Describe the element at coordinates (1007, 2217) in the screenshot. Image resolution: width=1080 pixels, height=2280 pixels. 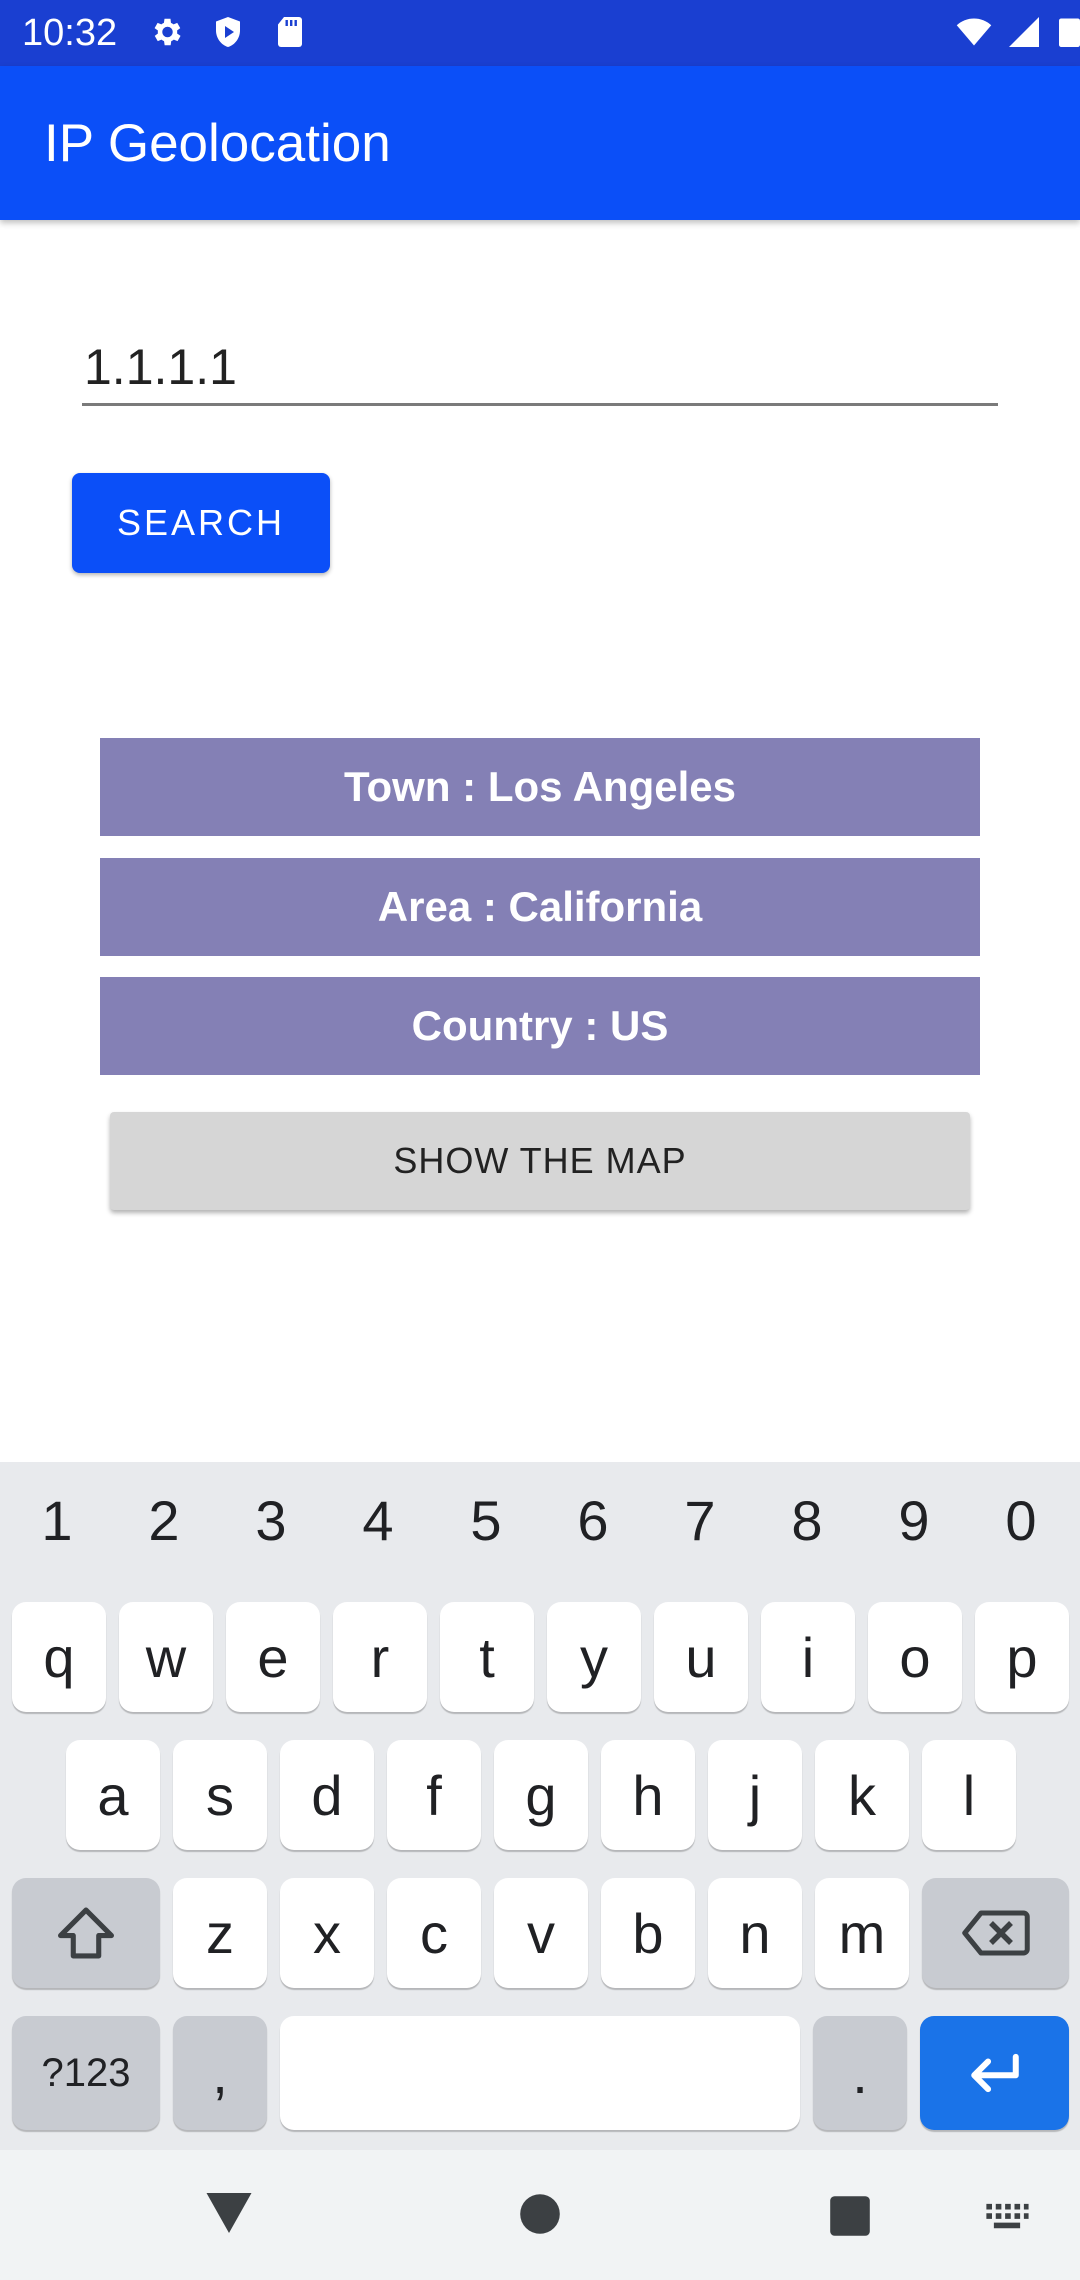
I see `keyboard-switch-icon` at that location.